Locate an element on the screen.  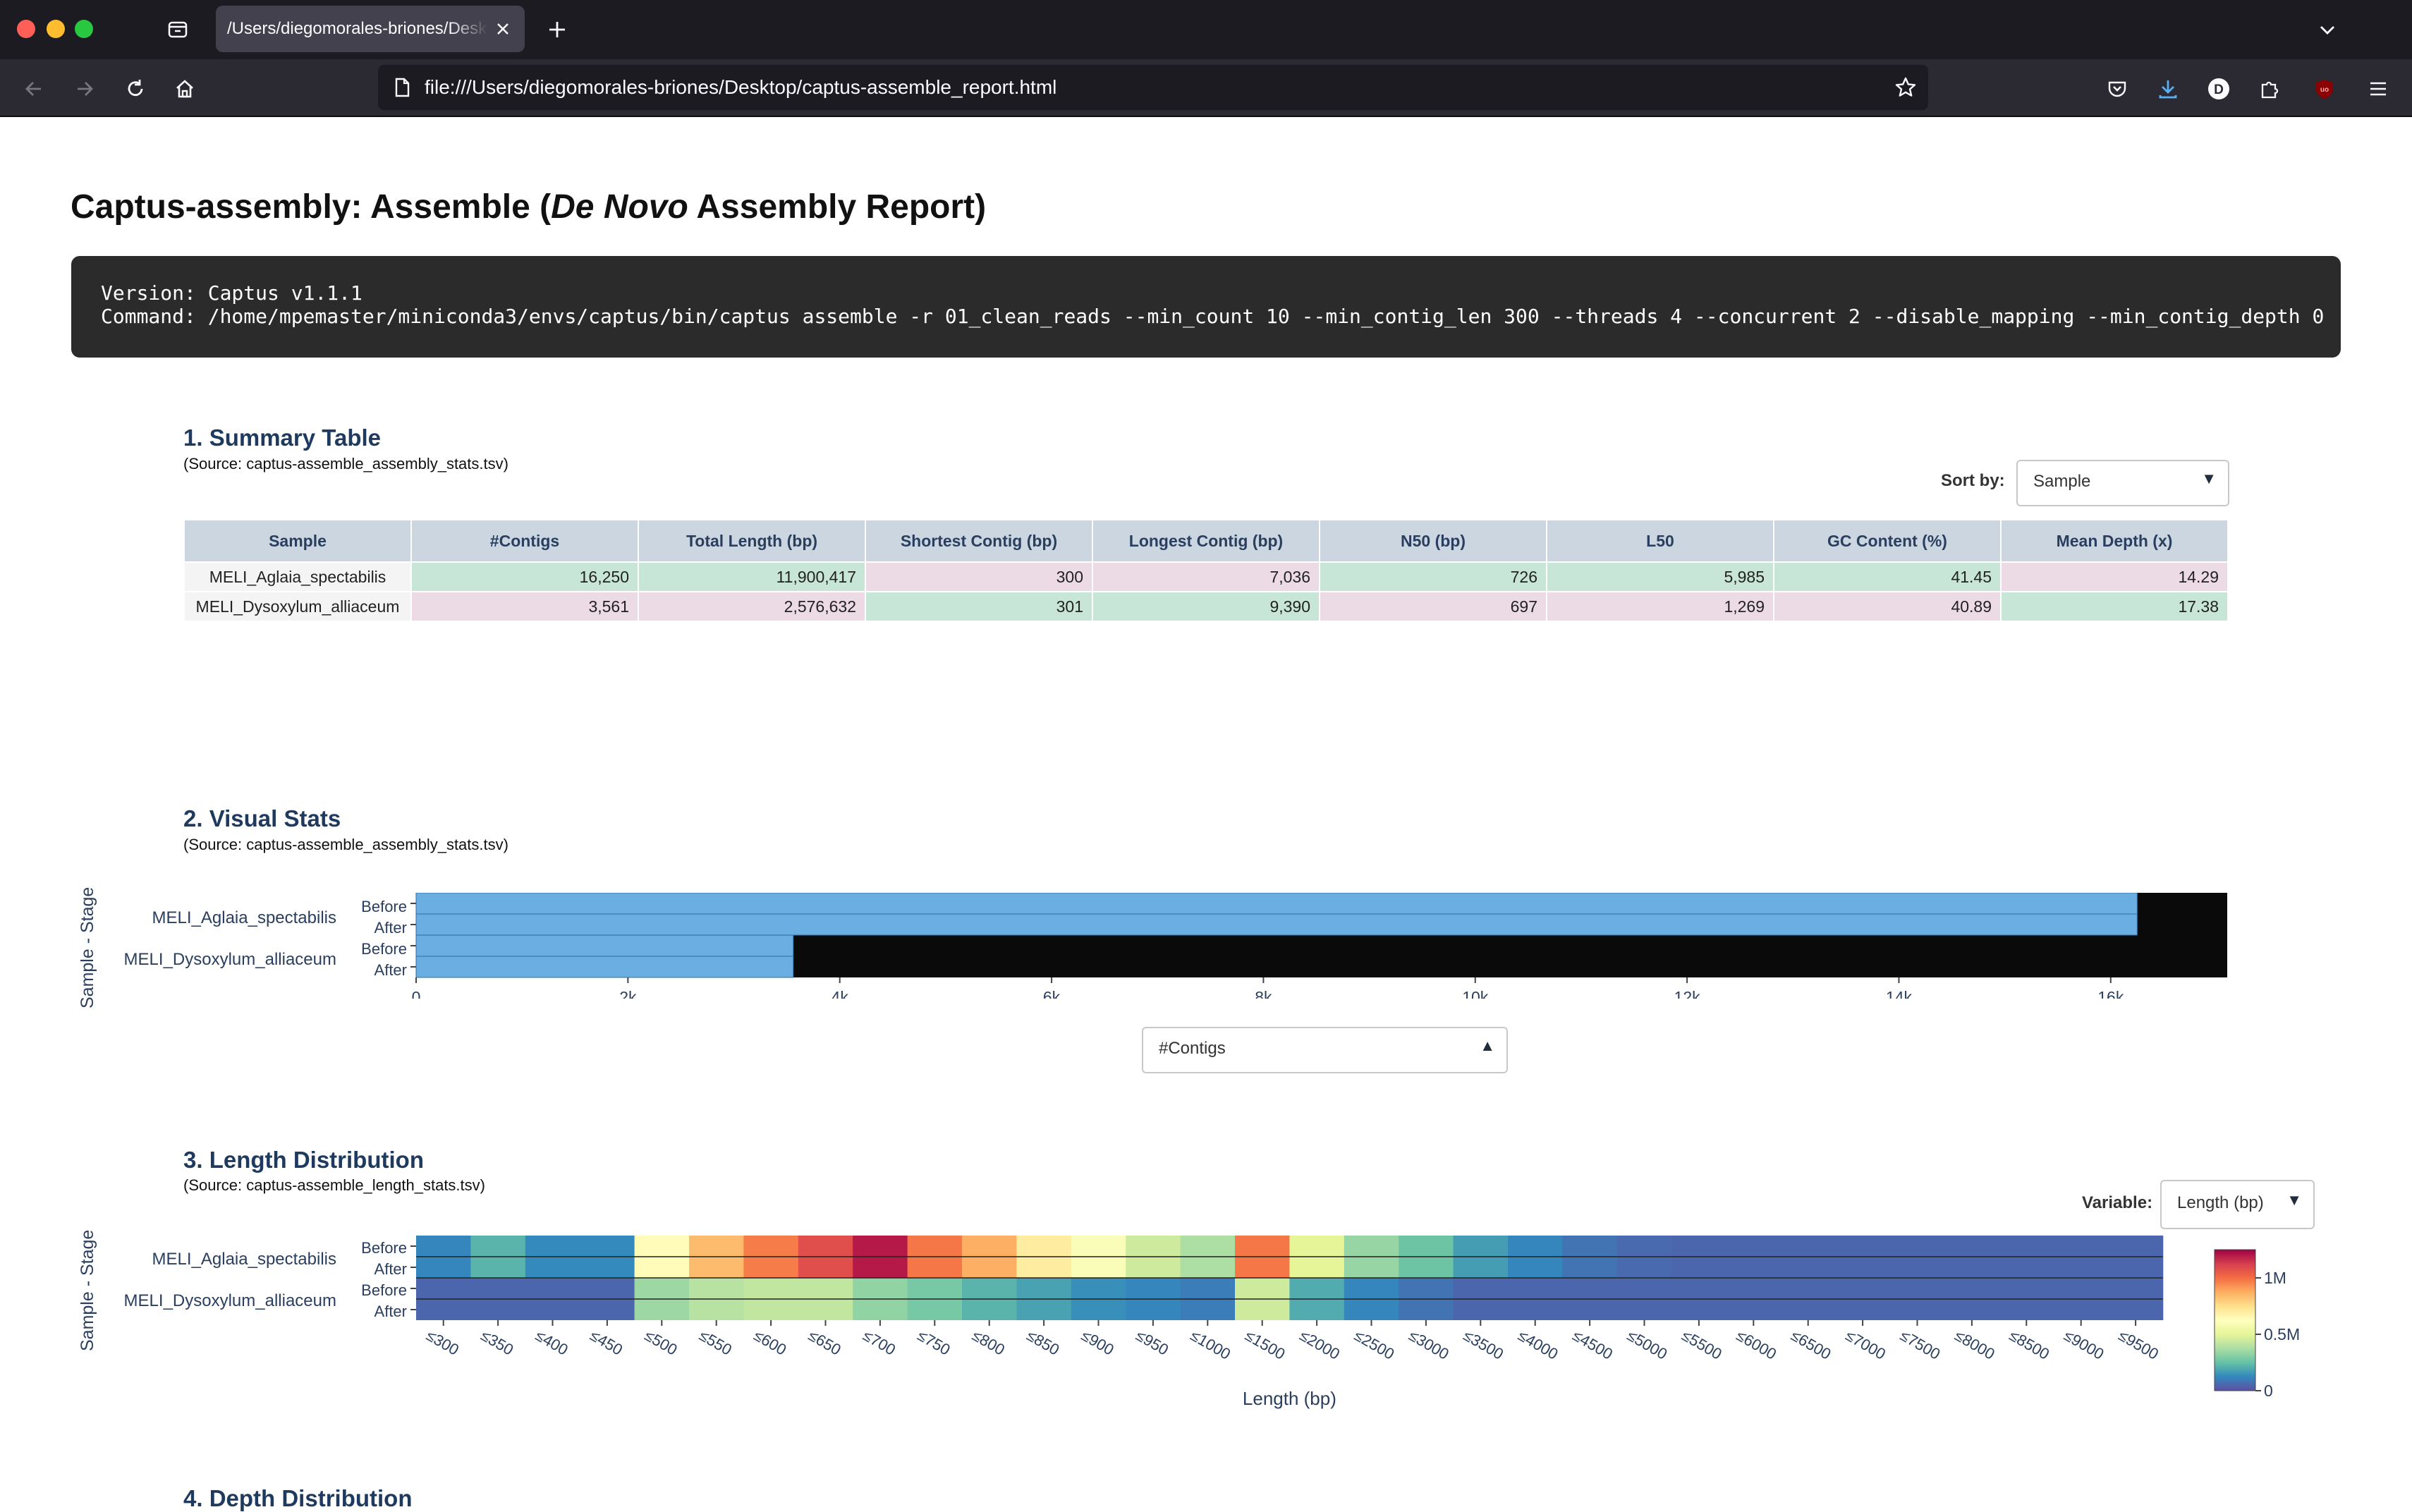
table-column-header: GC Content (%) is located at coordinates (1887, 541).